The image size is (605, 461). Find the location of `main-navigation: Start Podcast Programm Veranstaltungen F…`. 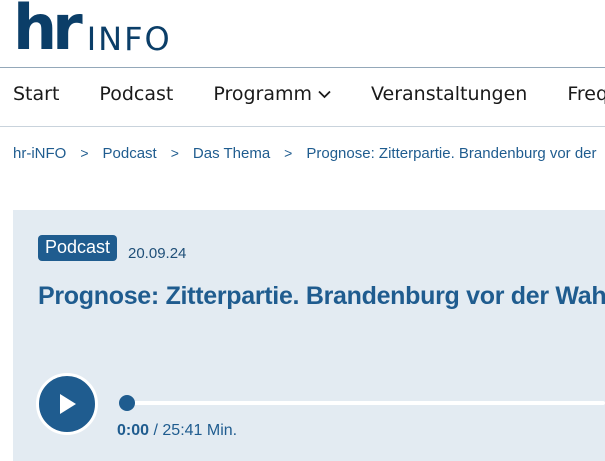

main-navigation: Start Podcast Programm Veranstaltungen F… is located at coordinates (309, 94).